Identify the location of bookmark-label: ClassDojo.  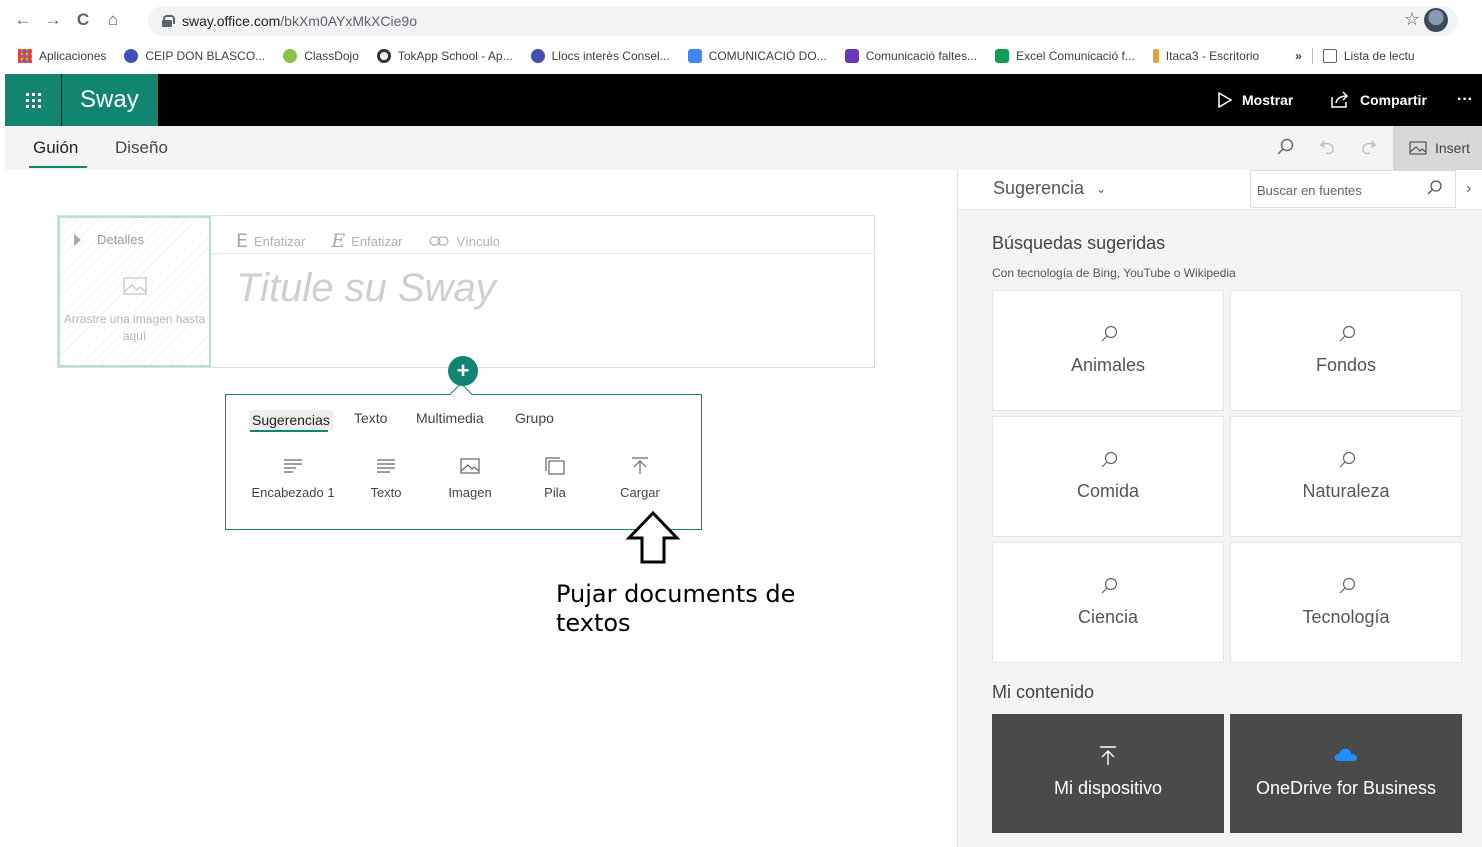
(331, 56).